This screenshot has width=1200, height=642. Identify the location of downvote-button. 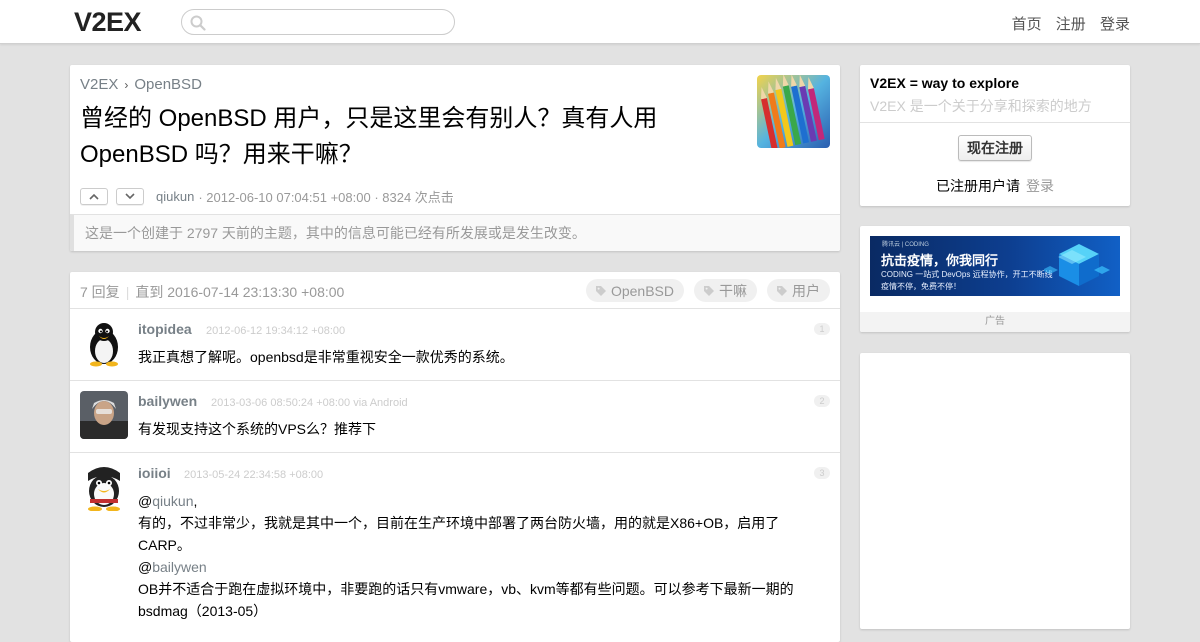
(130, 196).